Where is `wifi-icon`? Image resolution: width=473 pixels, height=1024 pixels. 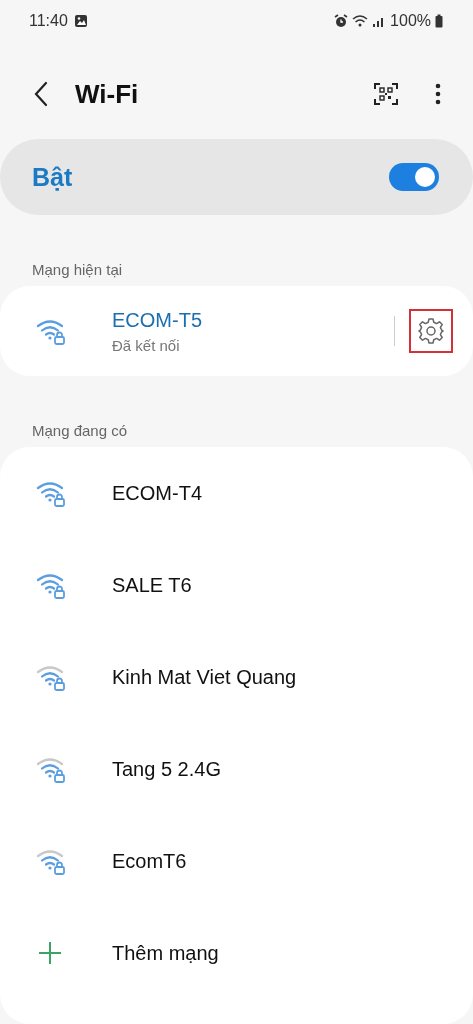
wifi-icon is located at coordinates (360, 21).